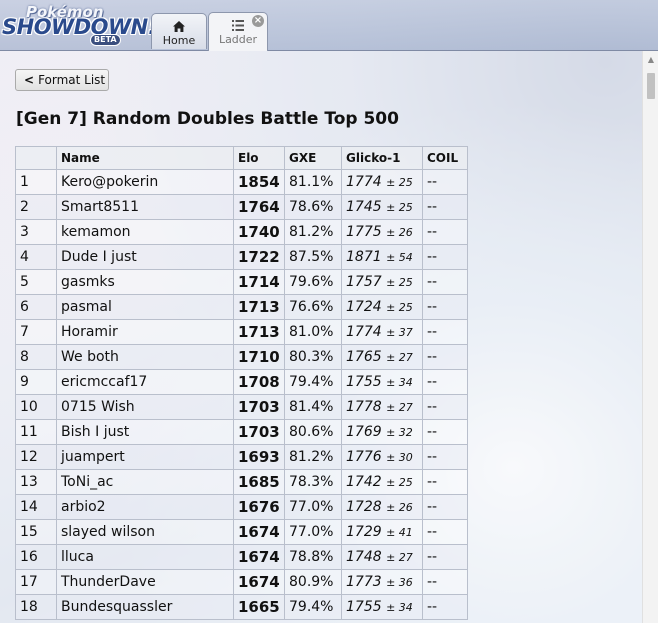  I want to click on player-name-link: 0715 Wish, so click(145, 407).